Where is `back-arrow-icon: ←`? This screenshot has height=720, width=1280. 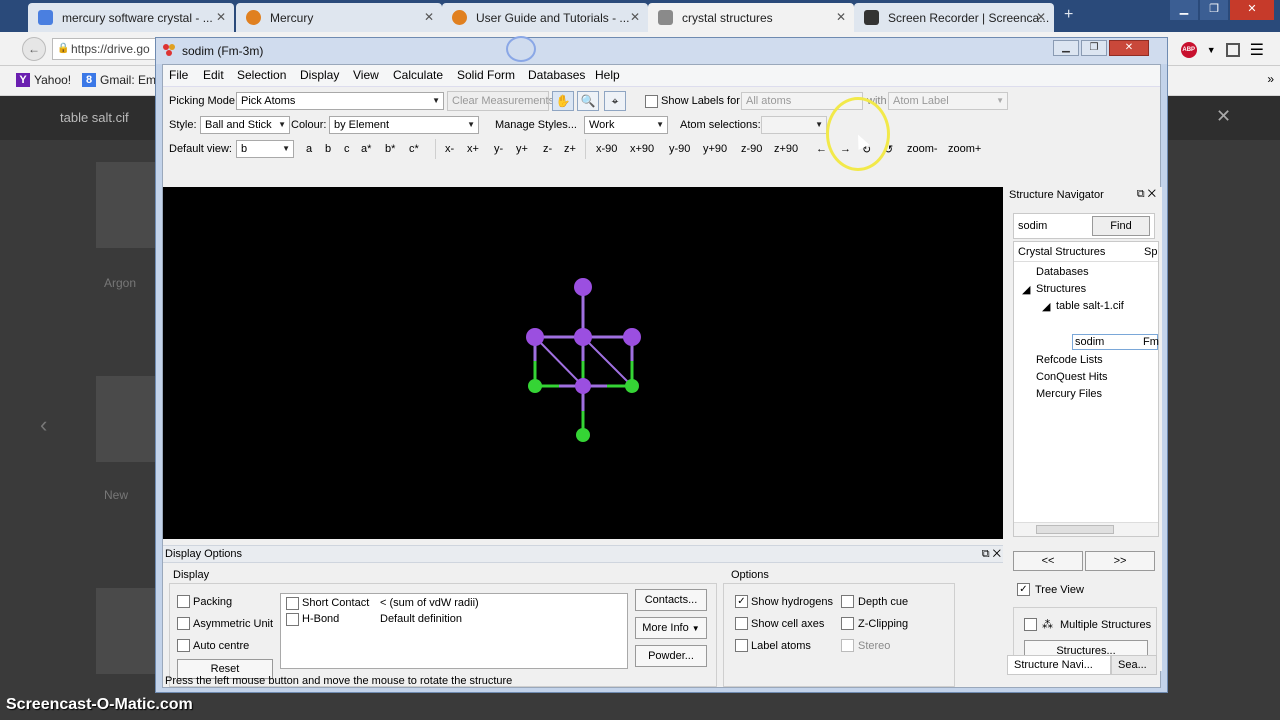
back-arrow-icon: ← is located at coordinates (34, 49).